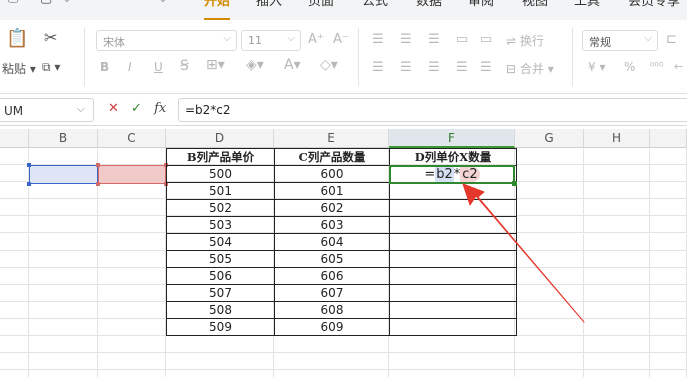  I want to click on annotation-arrow, so click(523, 253).